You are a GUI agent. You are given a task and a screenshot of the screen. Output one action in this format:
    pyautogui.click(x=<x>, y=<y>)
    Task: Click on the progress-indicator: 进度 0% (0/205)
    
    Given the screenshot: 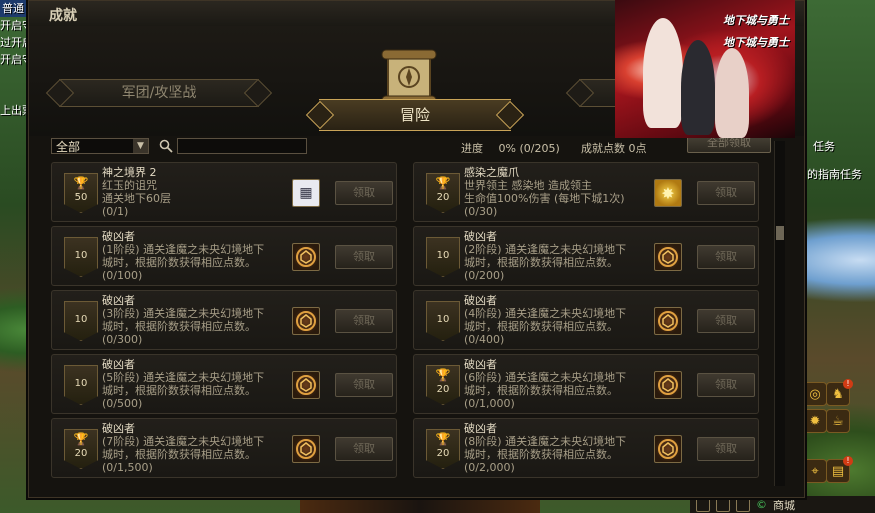 What is the action you would take?
    pyautogui.click(x=510, y=148)
    